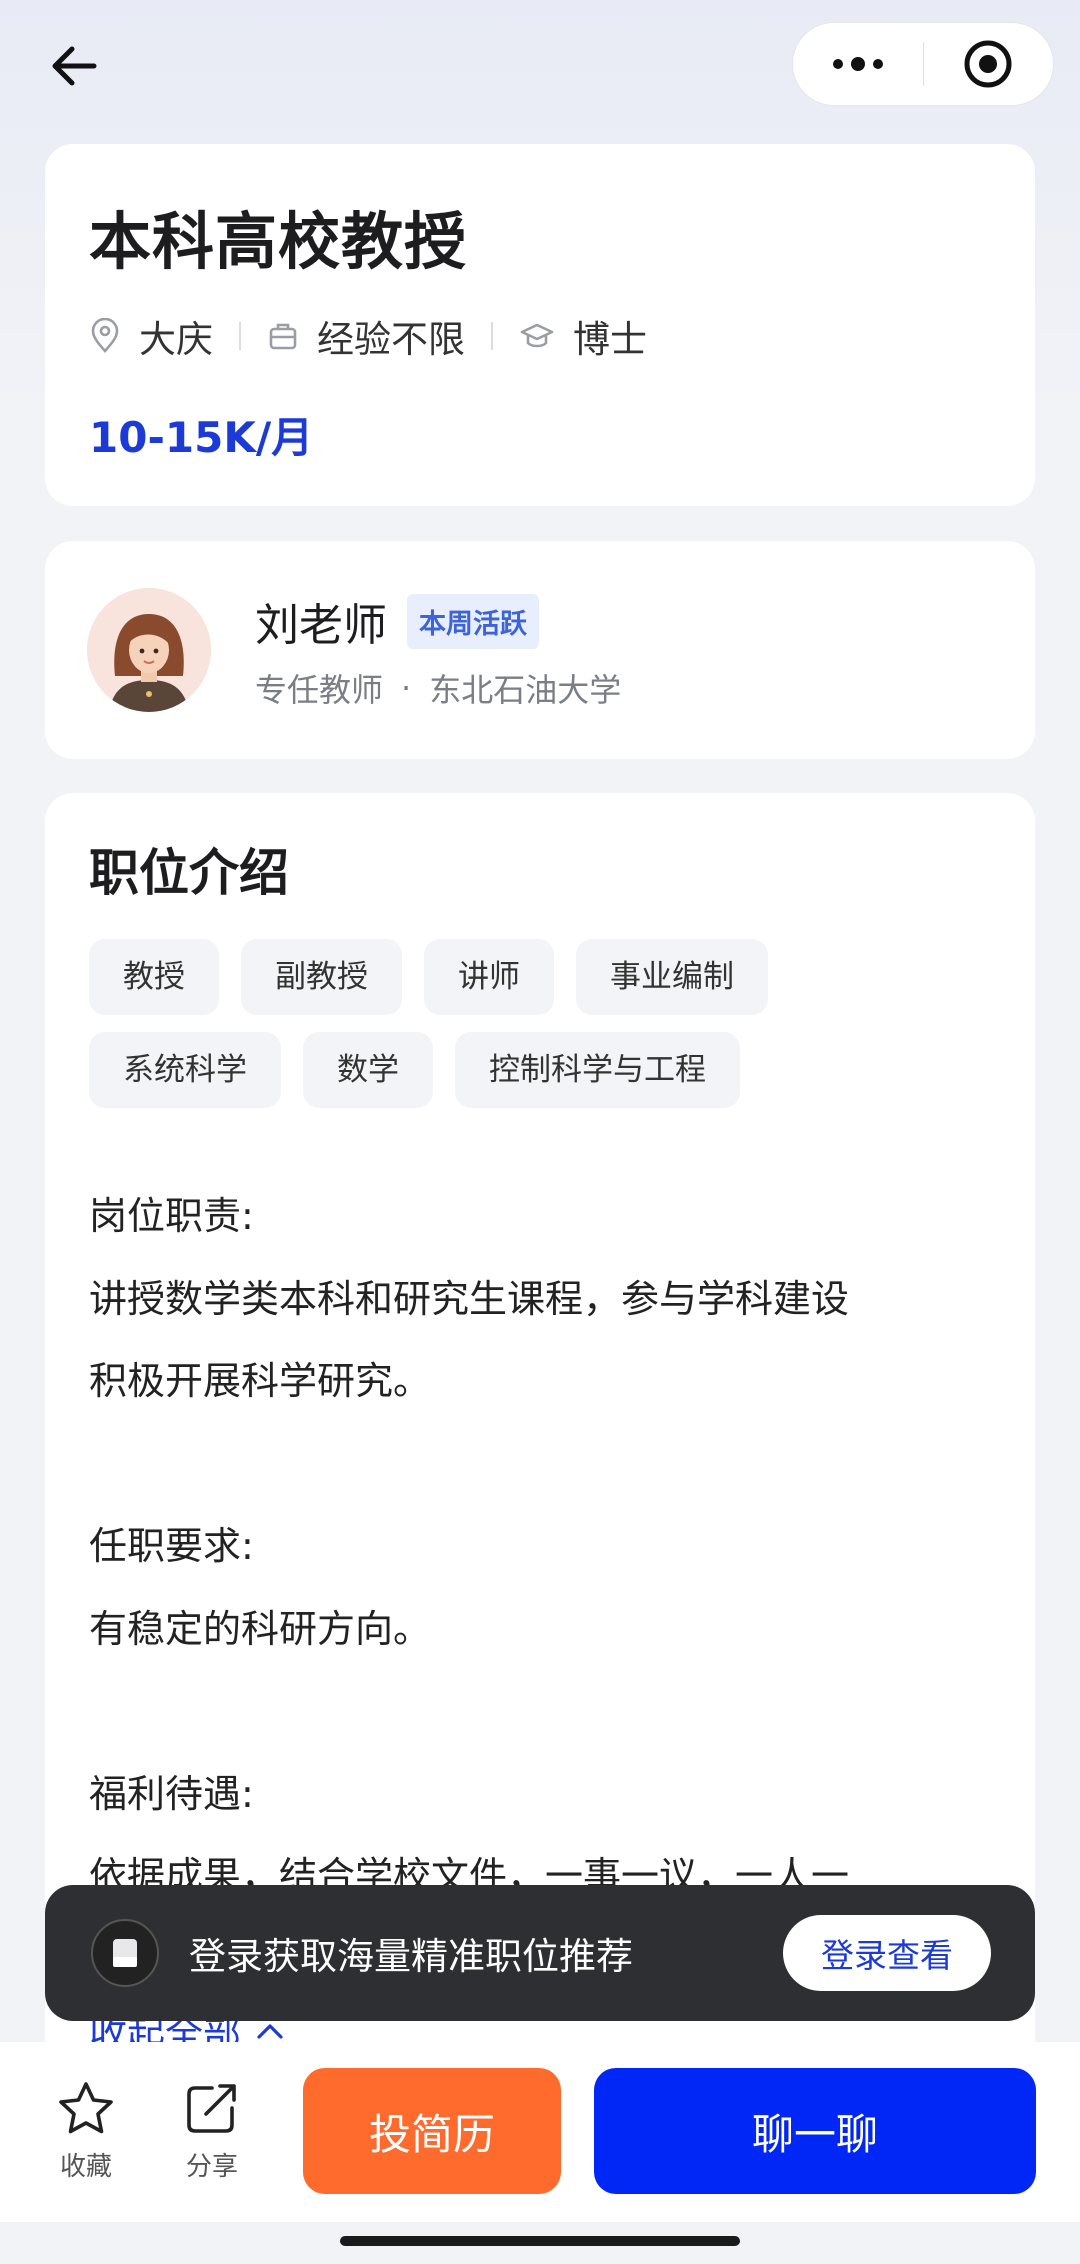 The height and width of the screenshot is (2264, 1080). I want to click on job-tag: 事业编制, so click(672, 977).